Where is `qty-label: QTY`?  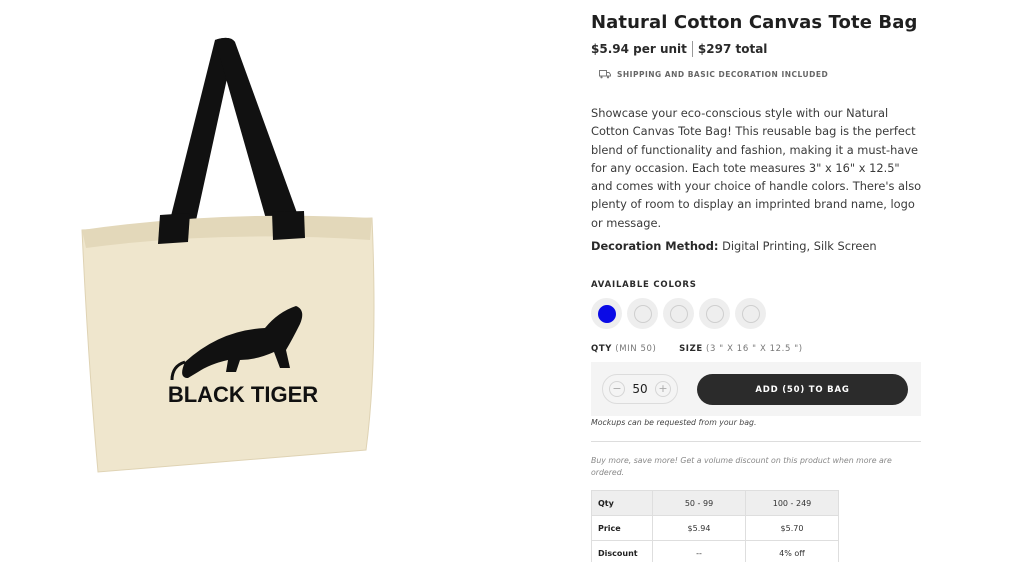
qty-label: QTY is located at coordinates (601, 349).